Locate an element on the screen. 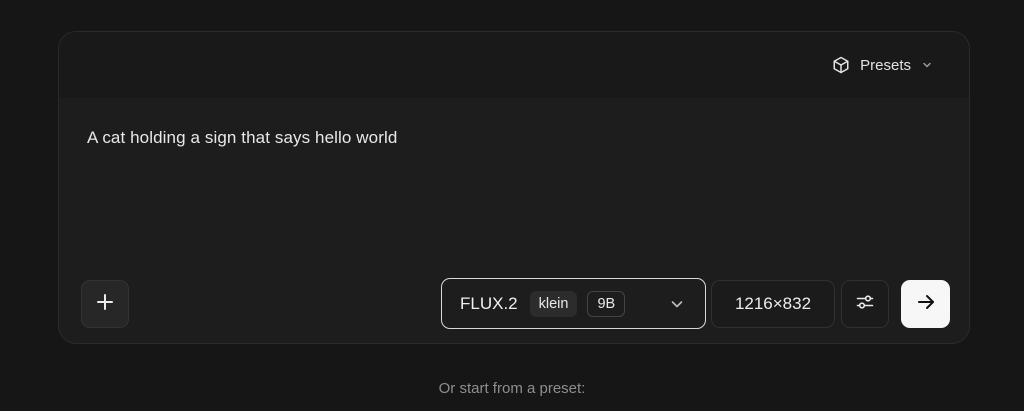 This screenshot has height=411, width=1024. model-size-badge: 9B is located at coordinates (606, 303).